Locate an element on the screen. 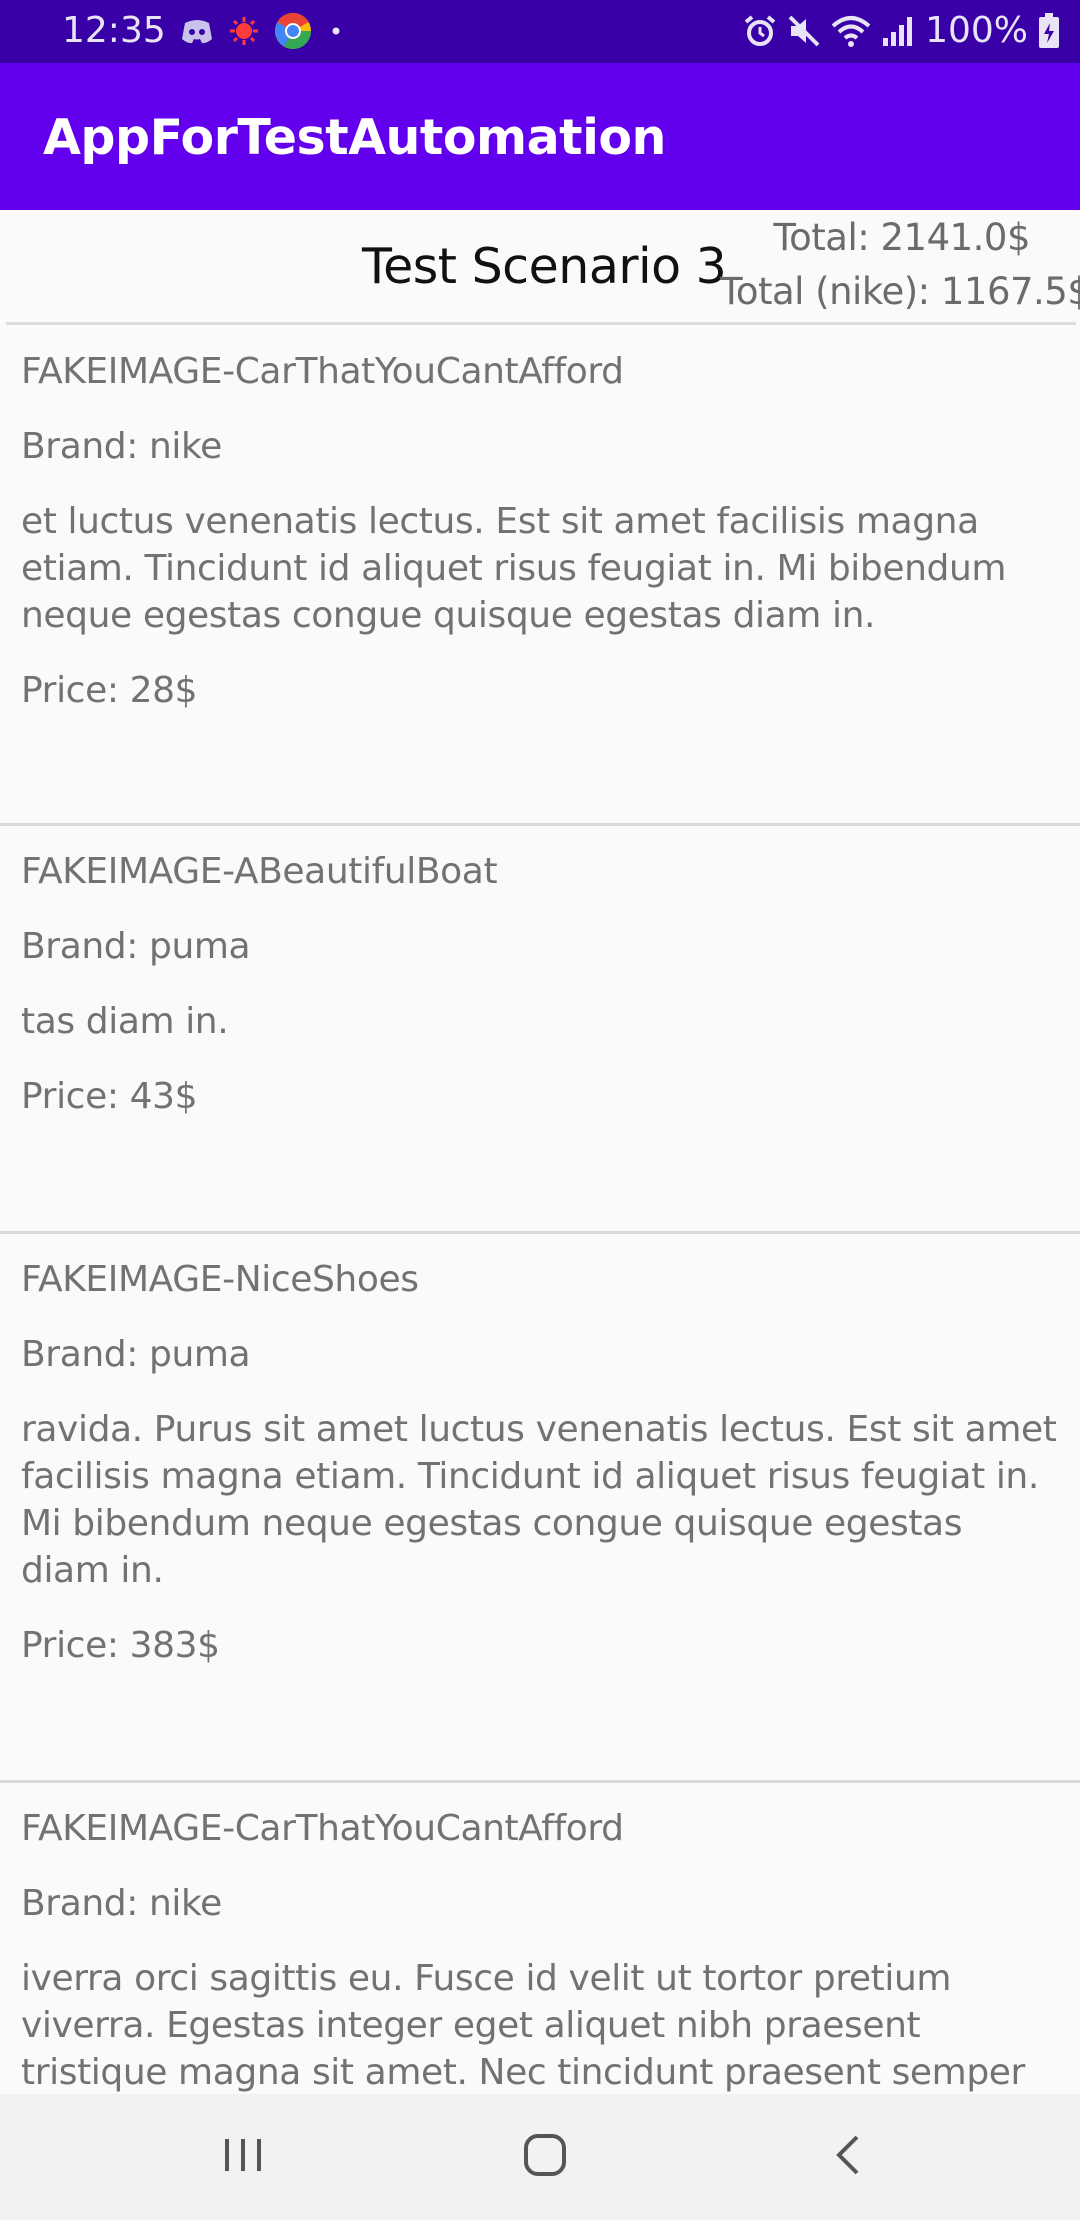 This screenshot has height=2220, width=1080. recent-apps-icon is located at coordinates (243, 2157).